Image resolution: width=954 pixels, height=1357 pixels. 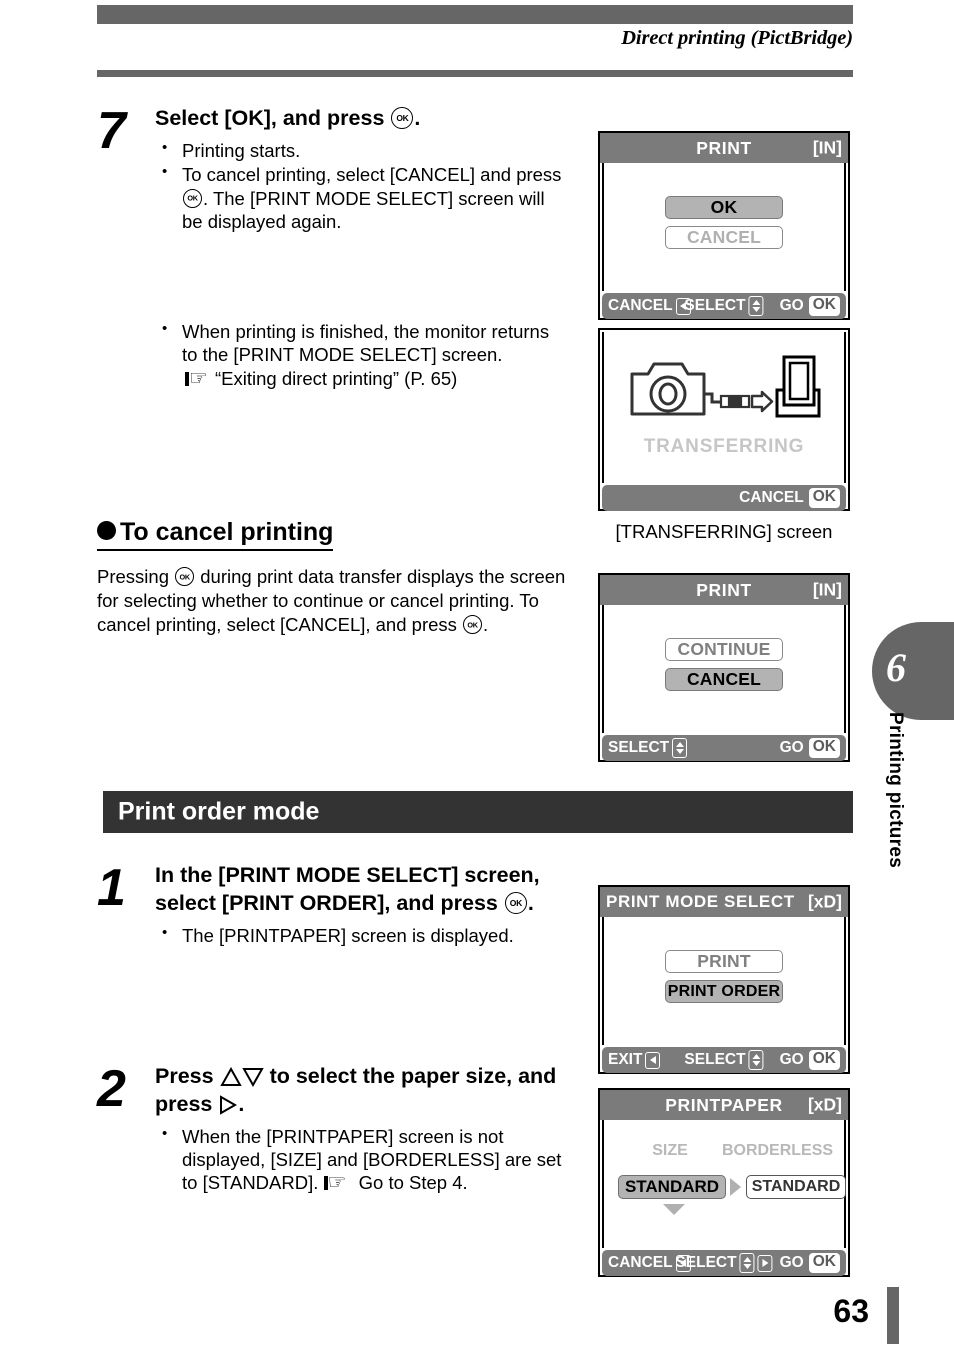 What do you see at coordinates (896, 667) in the screenshot?
I see `chapter-number: 6` at bounding box center [896, 667].